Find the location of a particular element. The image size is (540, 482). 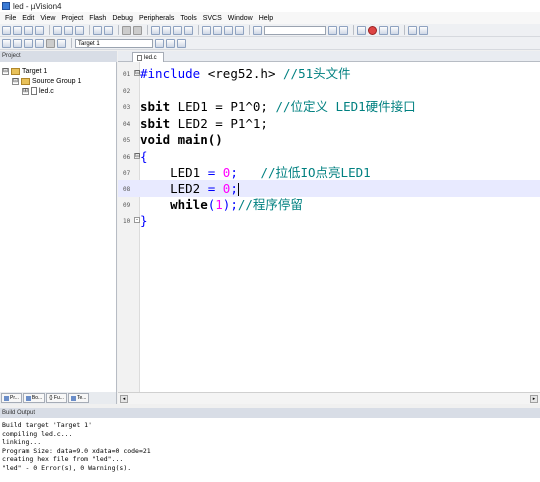

menu-debug: Debug is located at coordinates (122, 18).